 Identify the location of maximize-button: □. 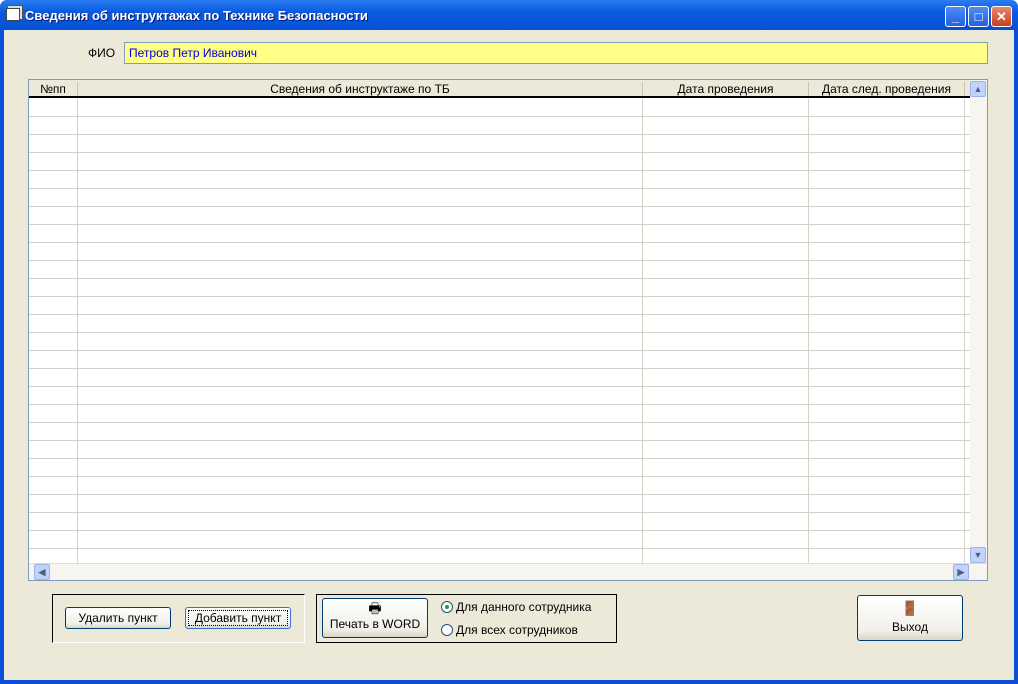
(978, 16).